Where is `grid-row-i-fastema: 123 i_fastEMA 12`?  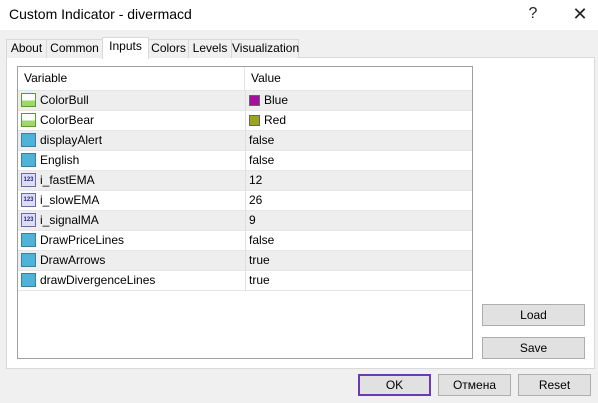 grid-row-i-fastema: 123 i_fastEMA 12 is located at coordinates (245, 181).